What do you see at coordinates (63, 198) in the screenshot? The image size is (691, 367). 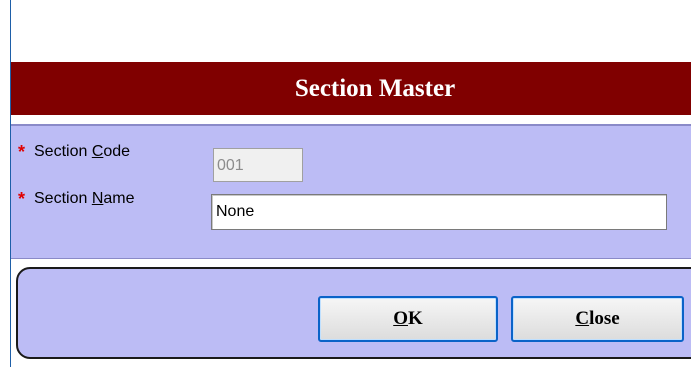 I see `section-name-label-pre: Section` at bounding box center [63, 198].